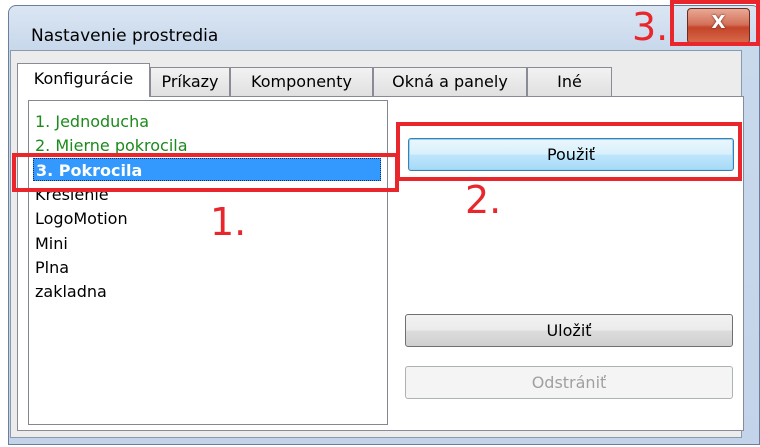 This screenshot has width=760, height=447. Describe the element at coordinates (569, 151) in the screenshot. I see `annotation-highlight-apply` at that location.